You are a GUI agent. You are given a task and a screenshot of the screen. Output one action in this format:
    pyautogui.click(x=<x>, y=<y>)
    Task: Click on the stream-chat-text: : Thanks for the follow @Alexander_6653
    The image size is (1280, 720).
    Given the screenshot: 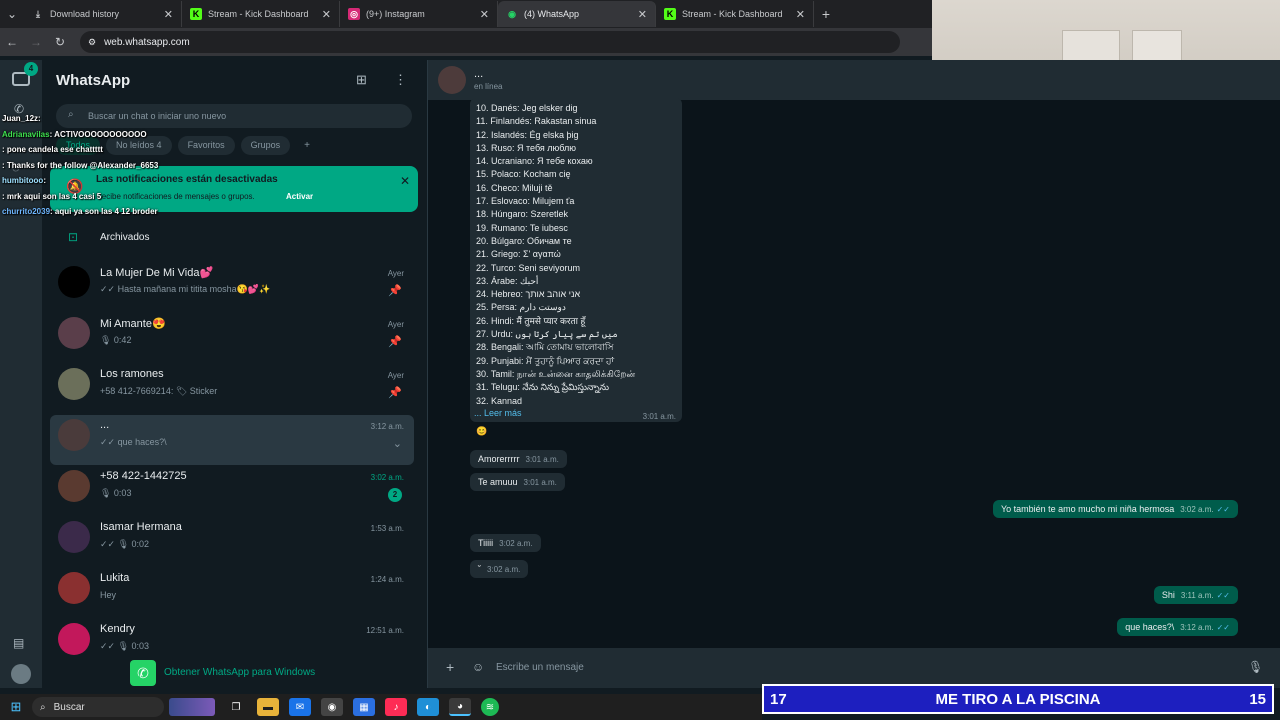 What is the action you would take?
    pyautogui.click(x=80, y=165)
    